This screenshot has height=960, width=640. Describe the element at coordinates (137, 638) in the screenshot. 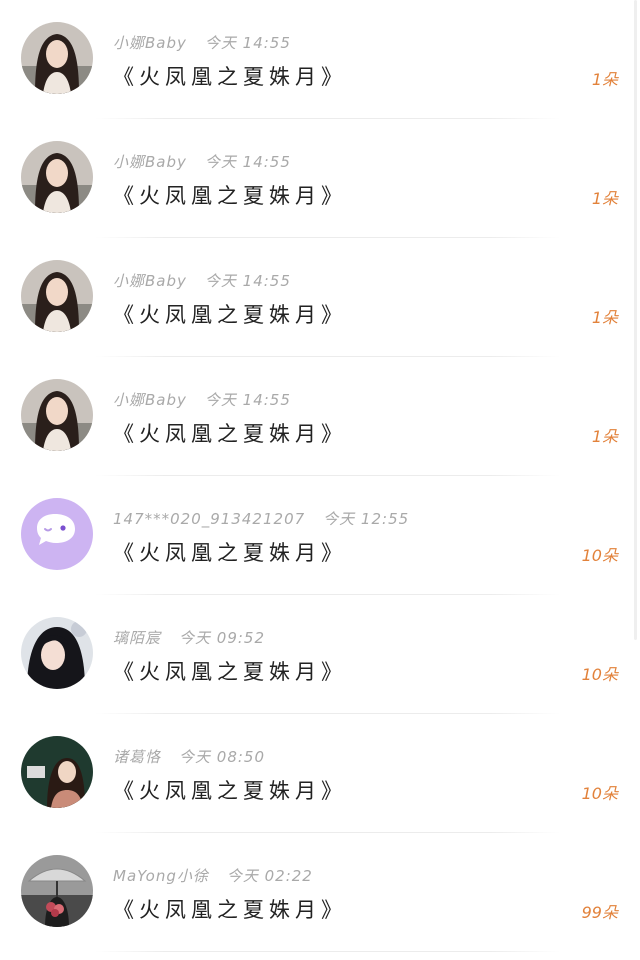

I see `username: 璃陌宸` at that location.